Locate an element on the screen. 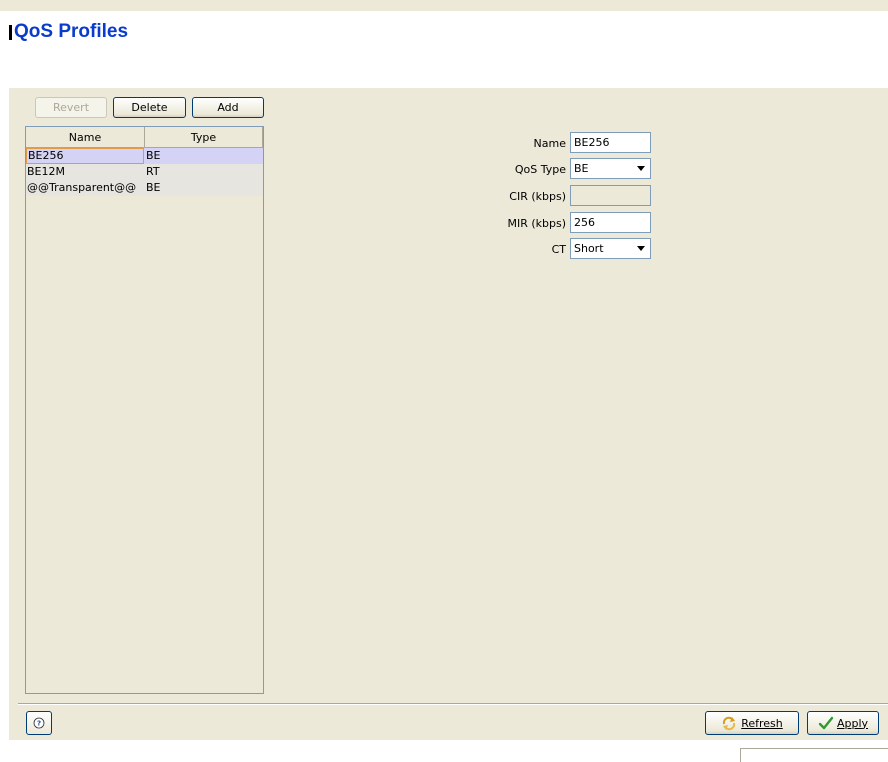 Image resolution: width=888 pixels, height=762 pixels. table-header: Name Type is located at coordinates (144, 137).